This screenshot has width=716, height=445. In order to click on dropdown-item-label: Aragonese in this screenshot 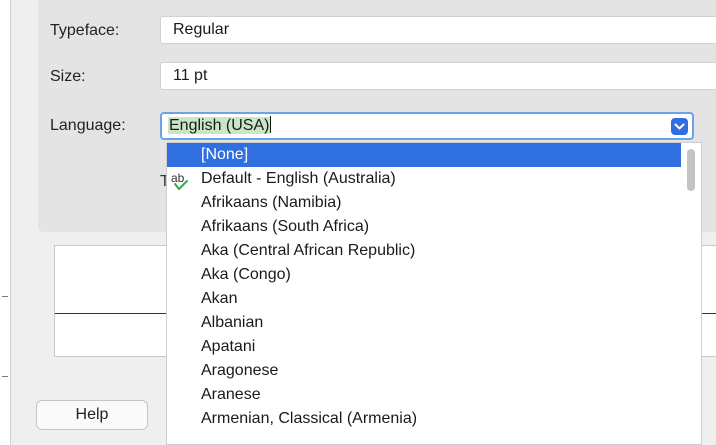, I will do `click(240, 370)`.